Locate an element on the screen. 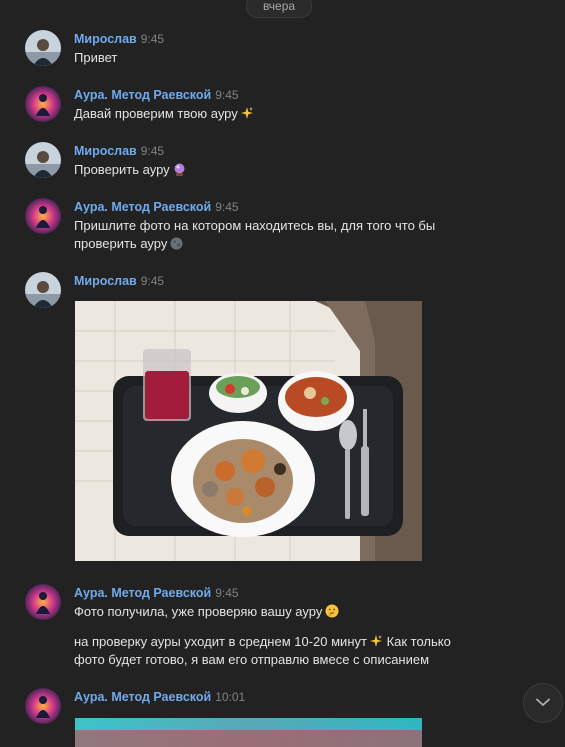  crystal-ball-icon is located at coordinates (179, 169).